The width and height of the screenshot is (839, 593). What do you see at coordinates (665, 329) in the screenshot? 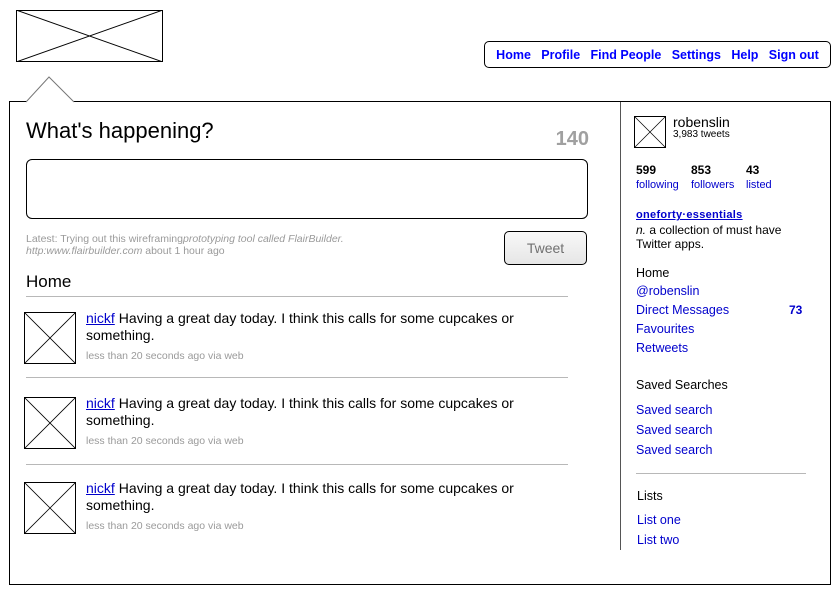
I see `sidebar-item-favourites: Favourites` at bounding box center [665, 329].